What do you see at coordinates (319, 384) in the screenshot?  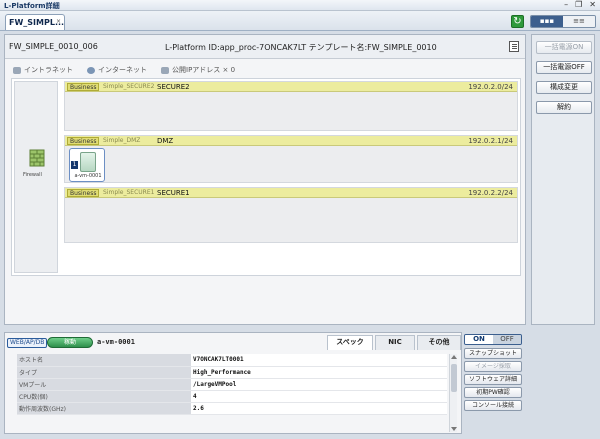 I see `property-value: /LargeVMPool` at bounding box center [319, 384].